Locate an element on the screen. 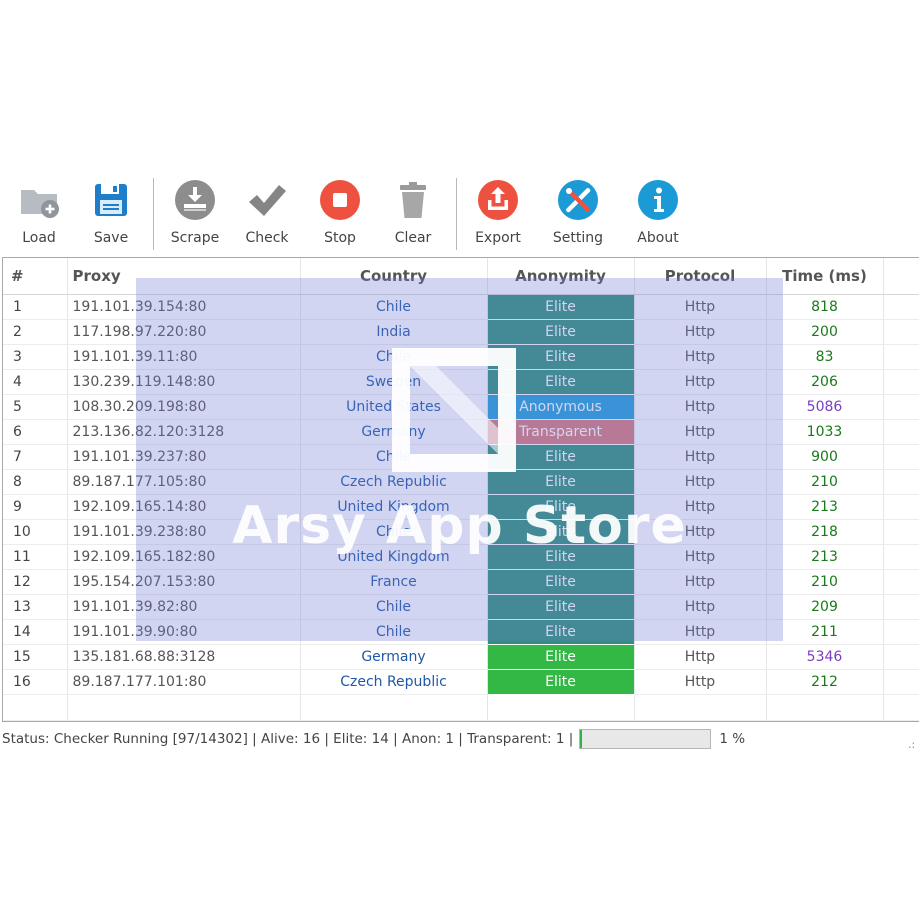 The width and height of the screenshot is (919, 919). cell-index: 2 is located at coordinates (35, 332).